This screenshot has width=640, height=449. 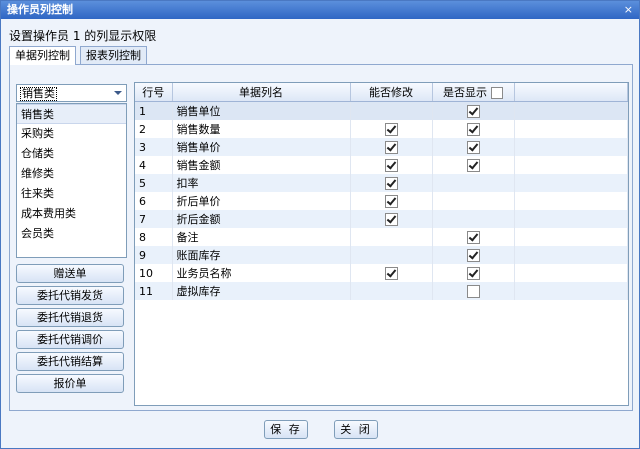 I want to click on chevron-down-icon, so click(x=118, y=93).